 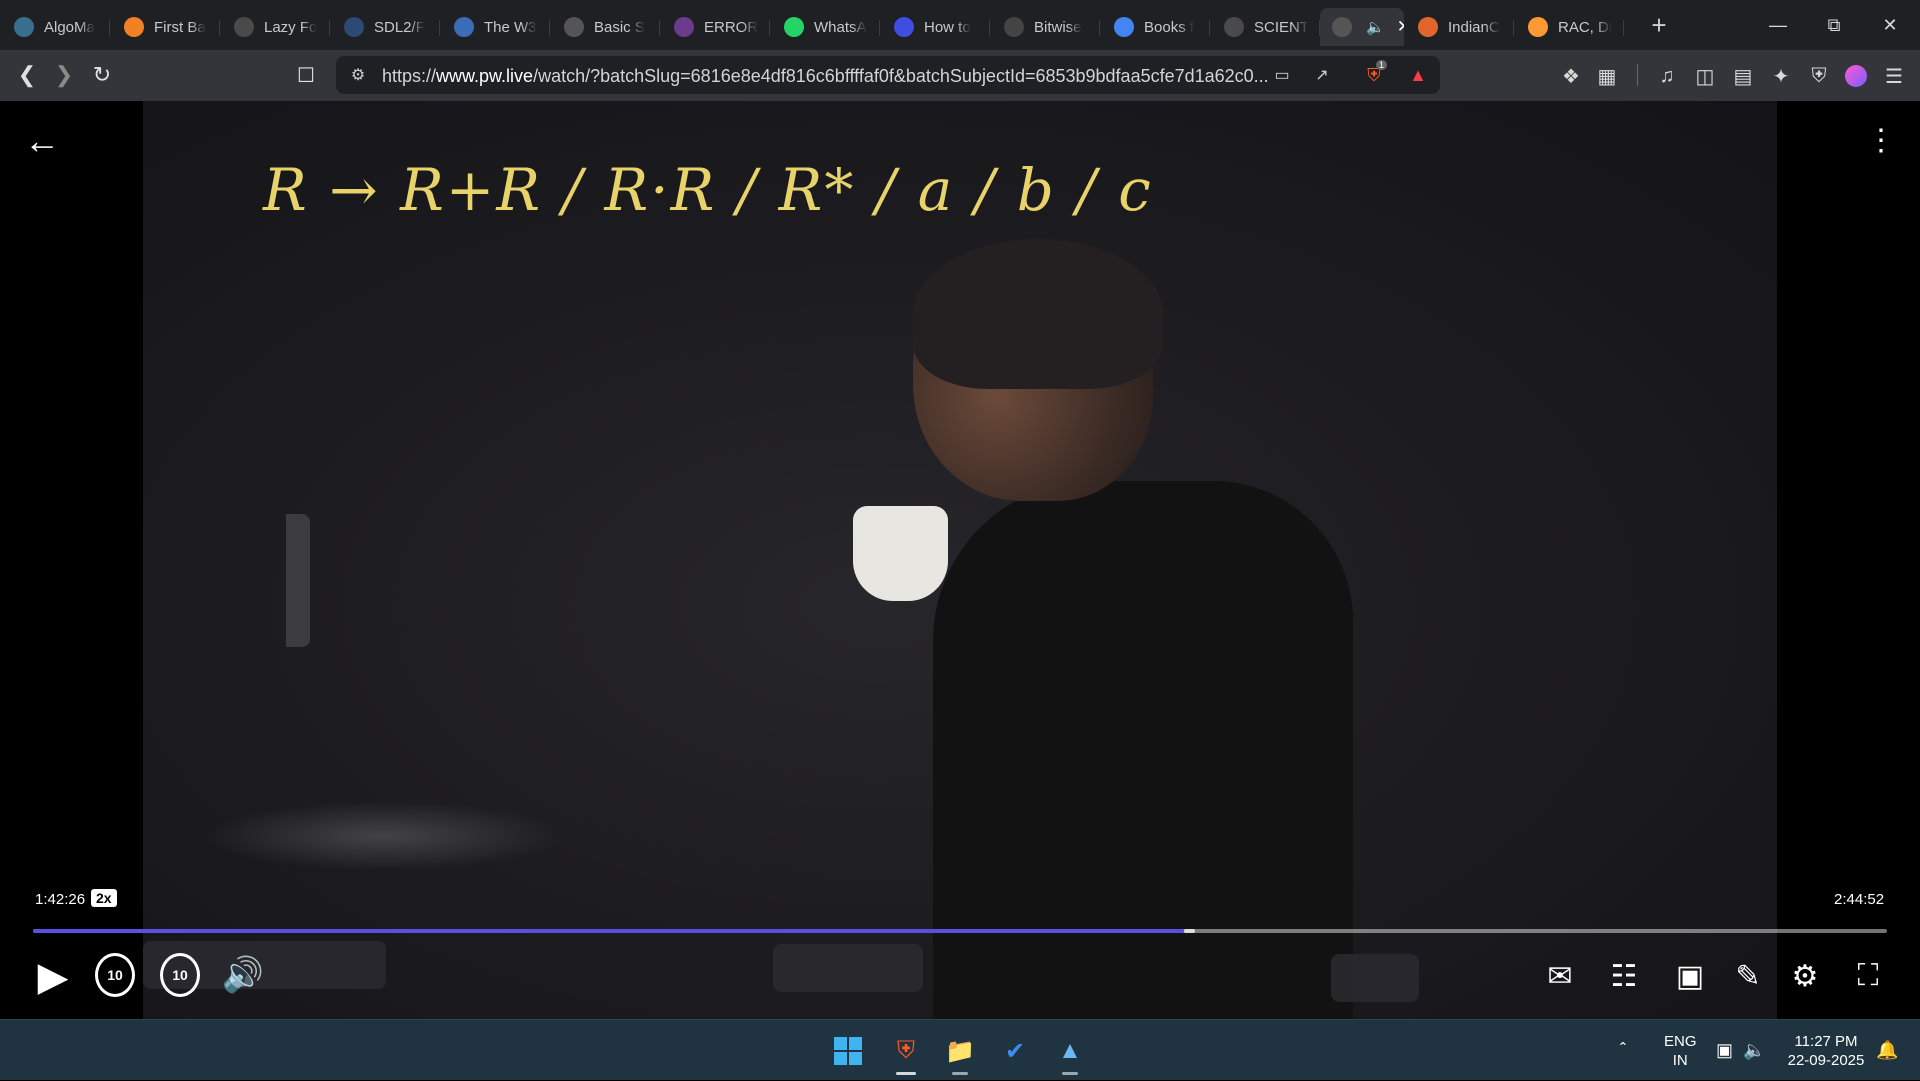 What do you see at coordinates (1282, 27) in the screenshot?
I see `tab-label: SCIENT` at bounding box center [1282, 27].